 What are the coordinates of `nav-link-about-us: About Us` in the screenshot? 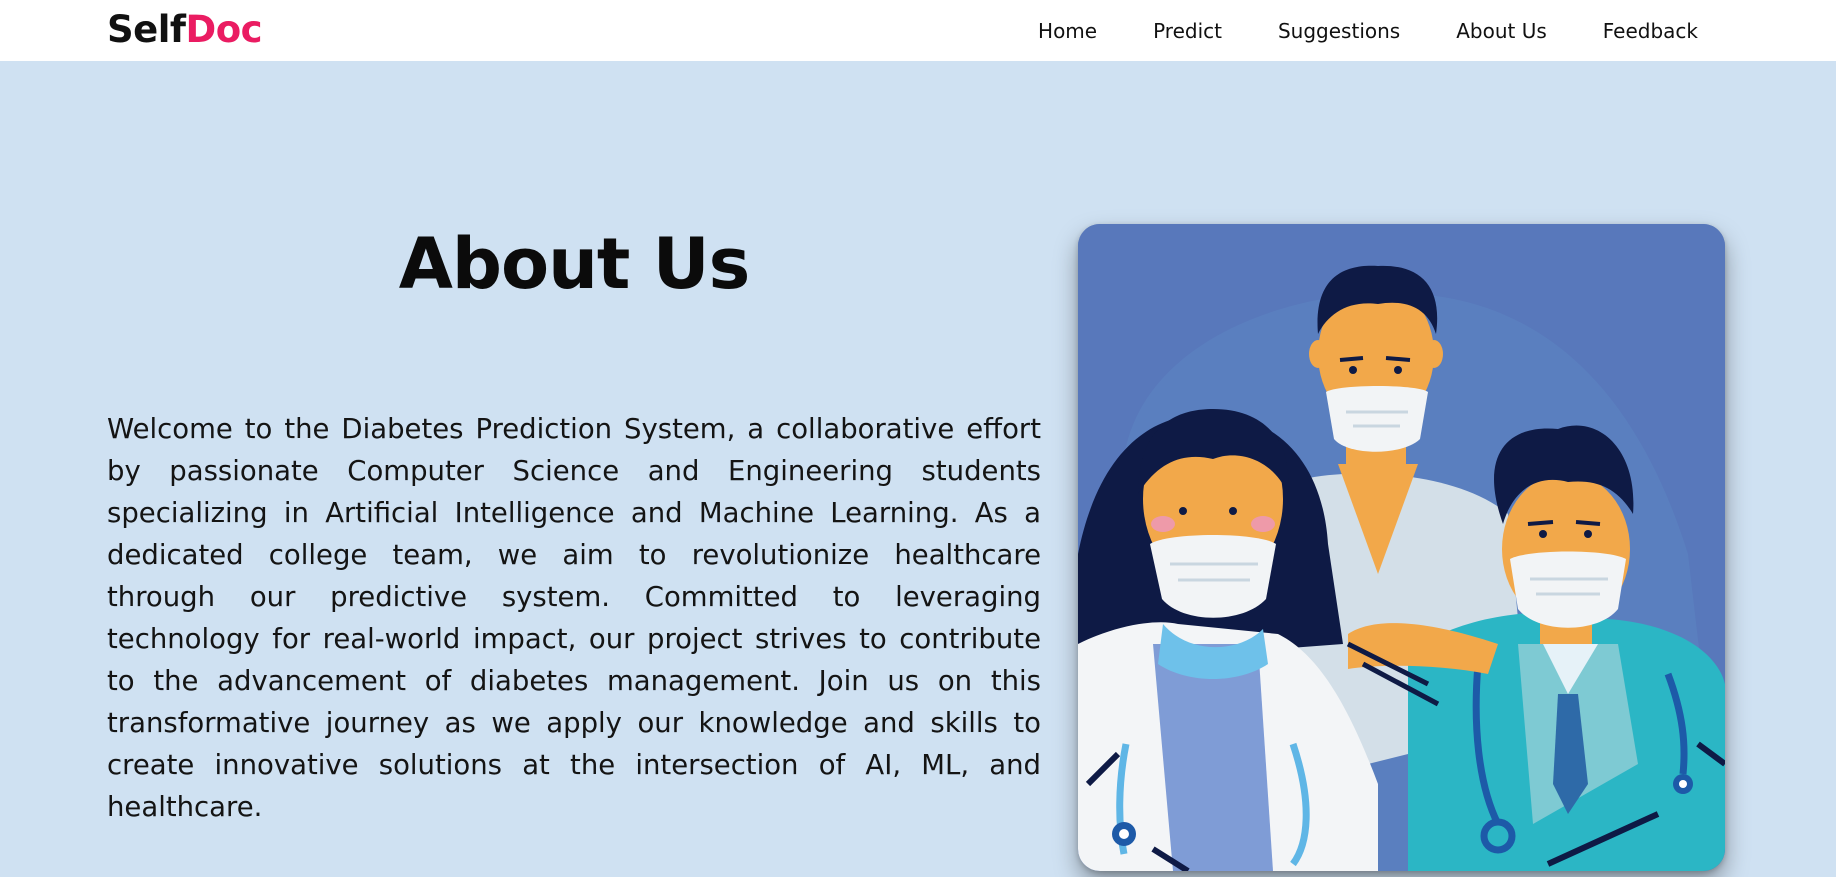 It's located at (1501, 31).